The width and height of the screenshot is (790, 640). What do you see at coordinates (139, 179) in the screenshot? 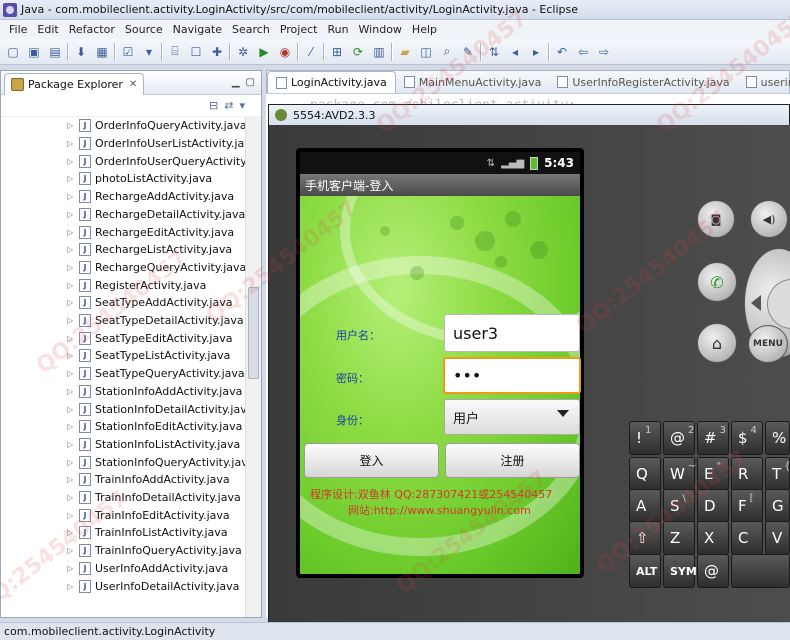
I see `tree-item: ▷ JphotoListActivity.java` at bounding box center [139, 179].